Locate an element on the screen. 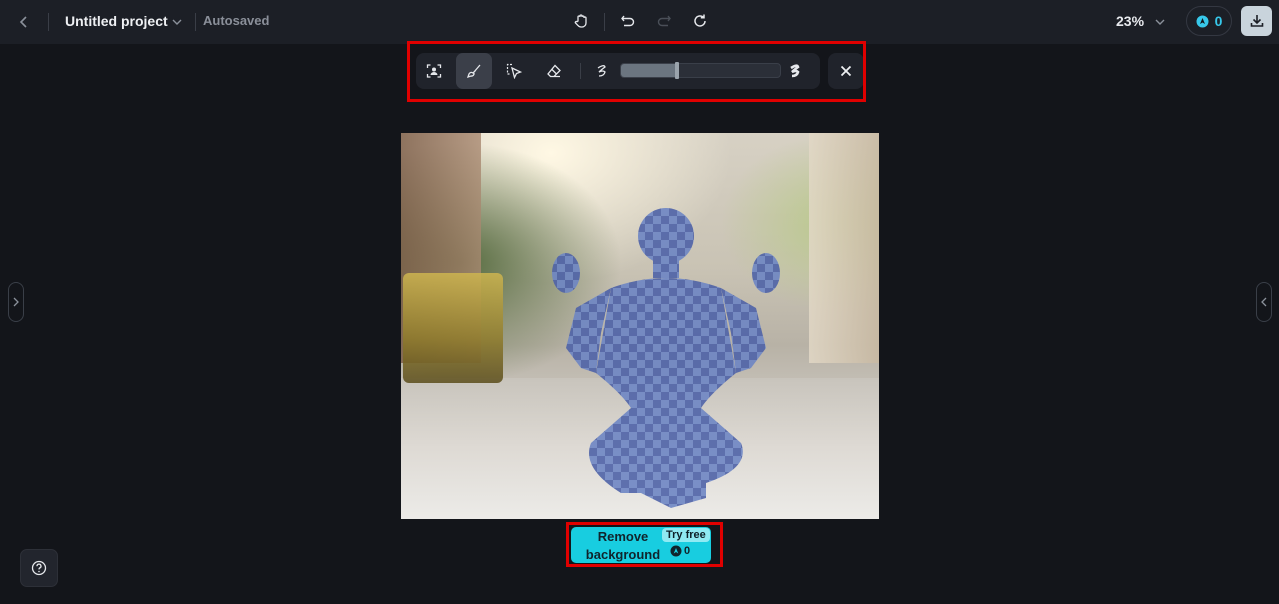  close-icon is located at coordinates (846, 71).